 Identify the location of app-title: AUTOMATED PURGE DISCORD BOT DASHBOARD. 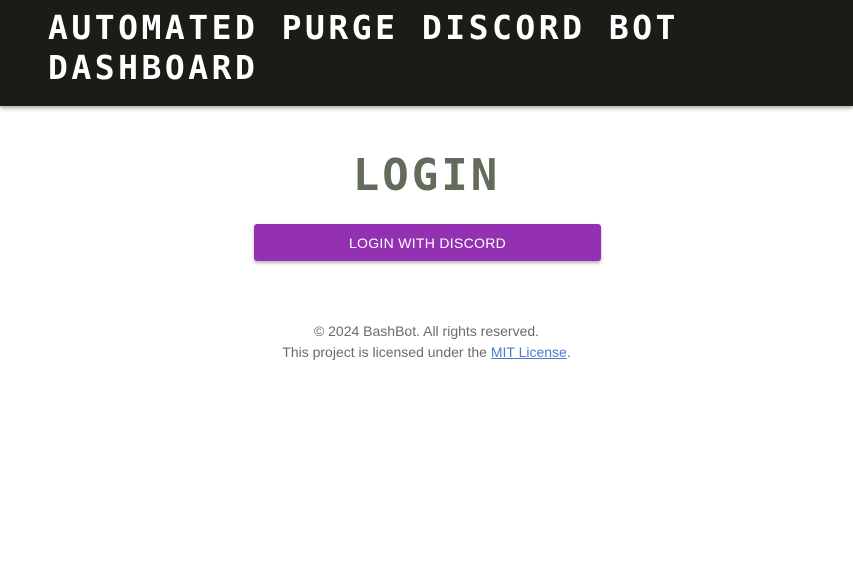
(363, 47).